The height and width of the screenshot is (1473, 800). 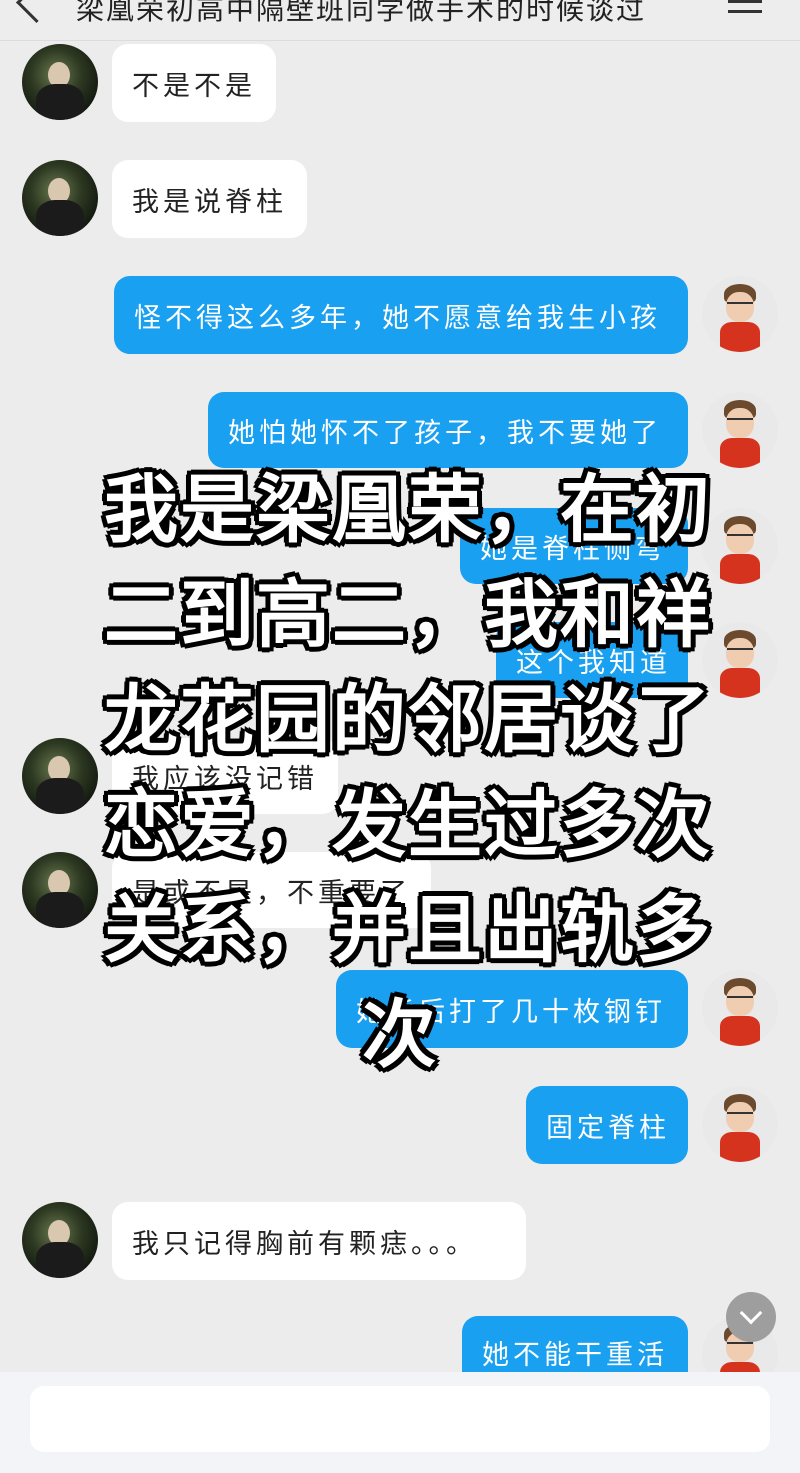 What do you see at coordinates (408, 615) in the screenshot?
I see `overlay-line: 二到高二，我和祥` at bounding box center [408, 615].